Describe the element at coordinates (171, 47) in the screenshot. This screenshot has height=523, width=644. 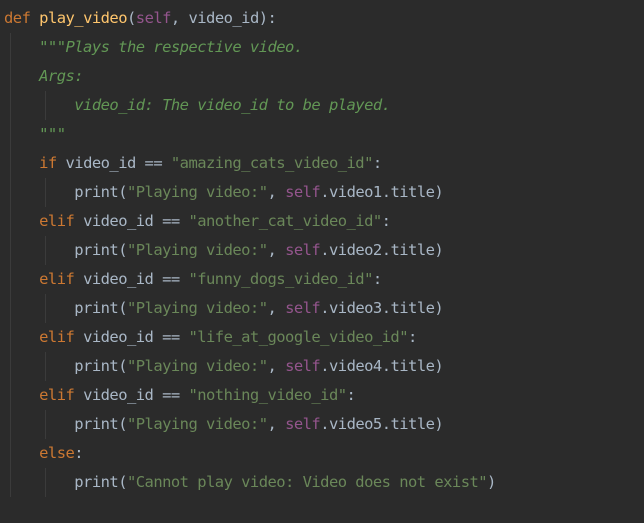
I see `code-token: """Plays the respective video.` at that location.